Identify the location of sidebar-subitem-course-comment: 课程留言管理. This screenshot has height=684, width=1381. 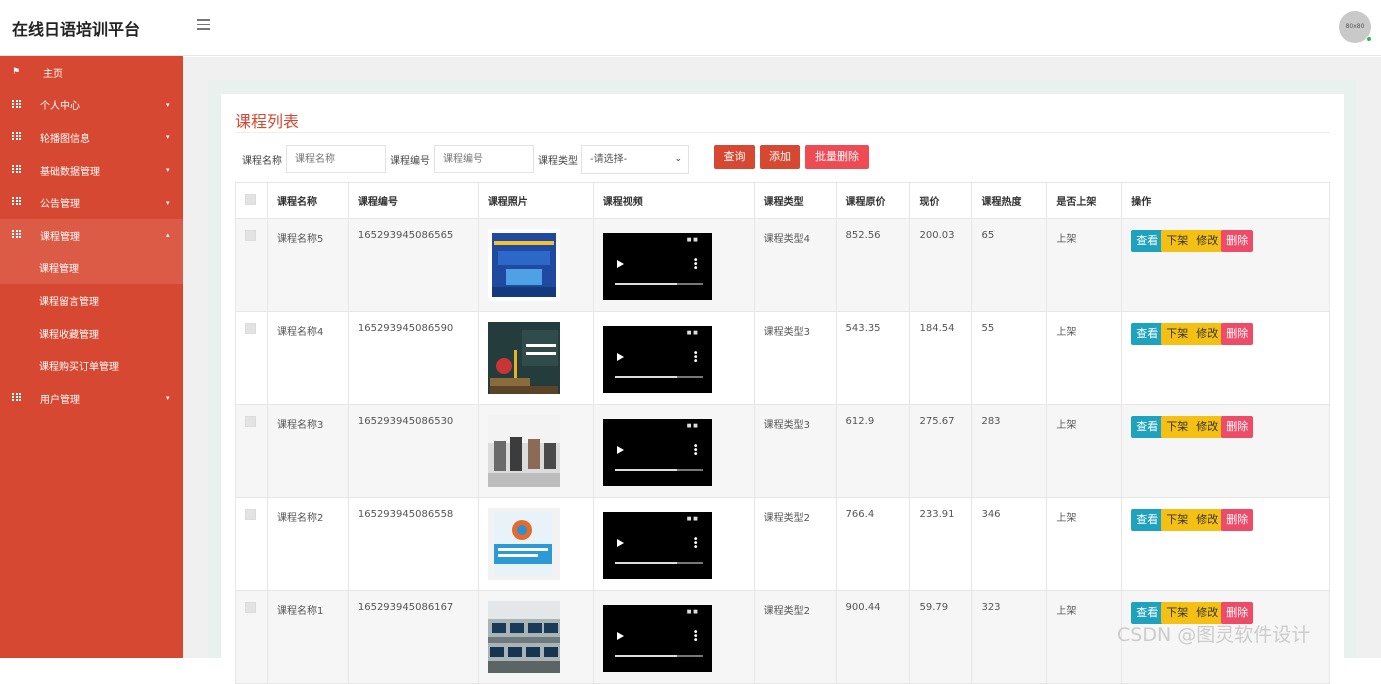
(91, 300).